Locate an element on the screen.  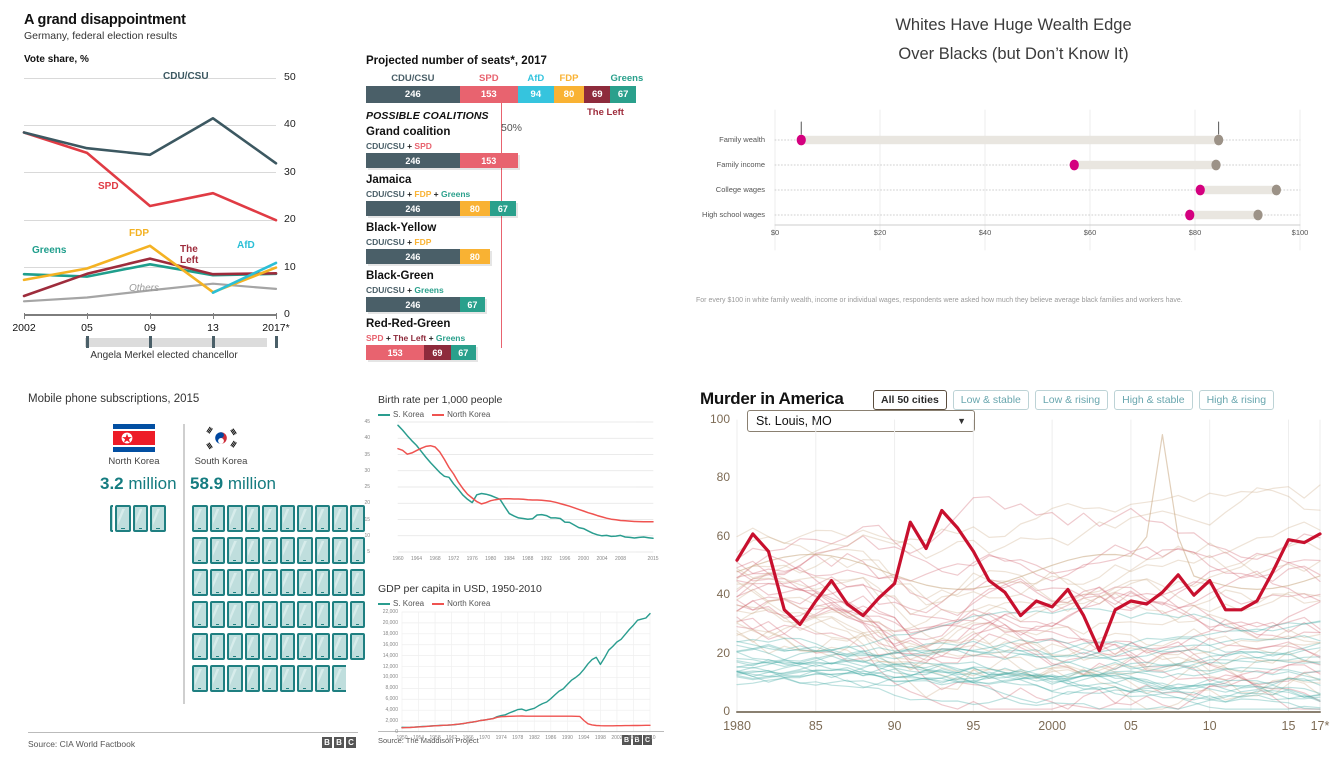
murder-x-tick-1: 85 is located at coordinates (815, 726).